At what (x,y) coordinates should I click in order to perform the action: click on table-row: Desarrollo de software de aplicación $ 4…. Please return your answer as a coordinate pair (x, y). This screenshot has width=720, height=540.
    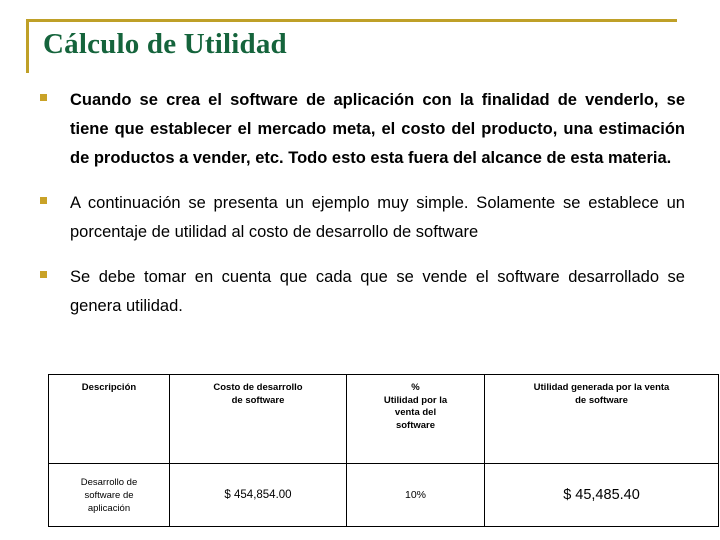
    Looking at the image, I should click on (383, 495).